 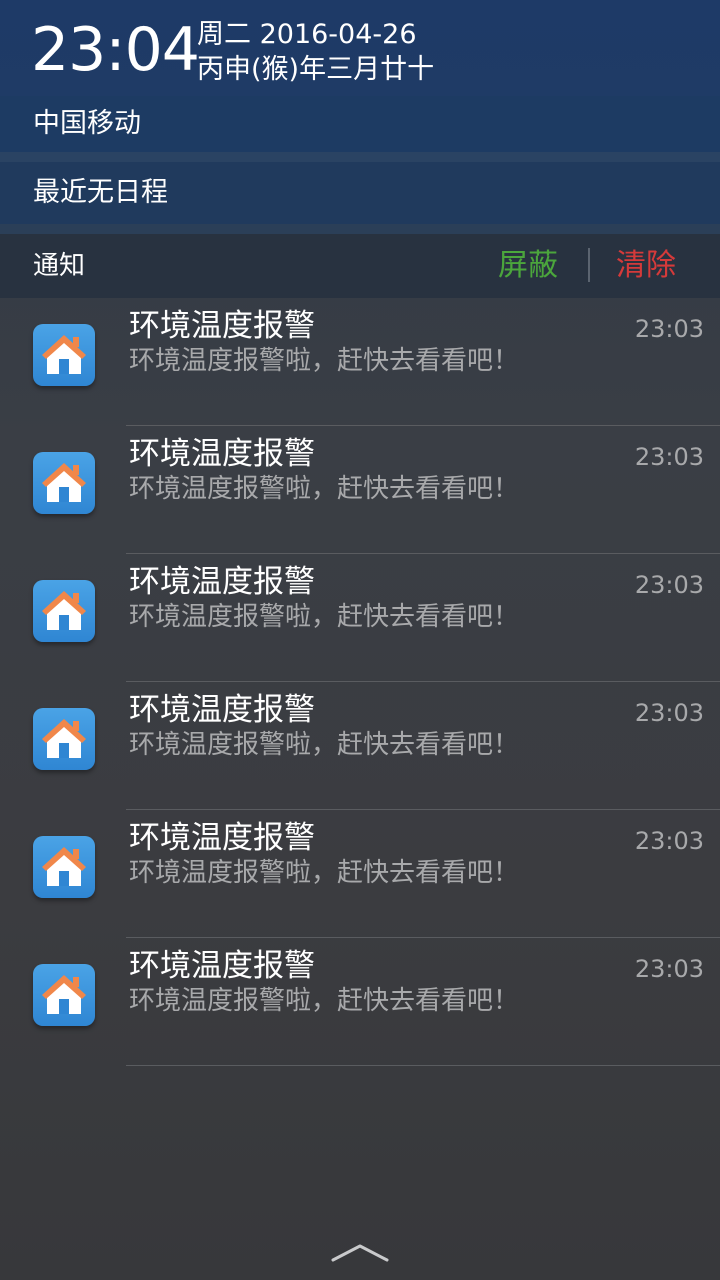 What do you see at coordinates (316, 69) in the screenshot?
I see `lunar-date-text: 丙申(猴)年三月廿十` at bounding box center [316, 69].